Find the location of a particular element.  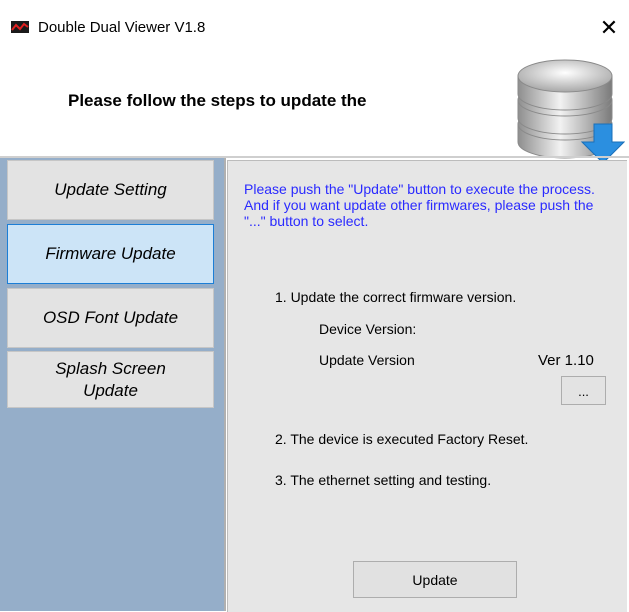

close-button: ✕ is located at coordinates (609, 28).